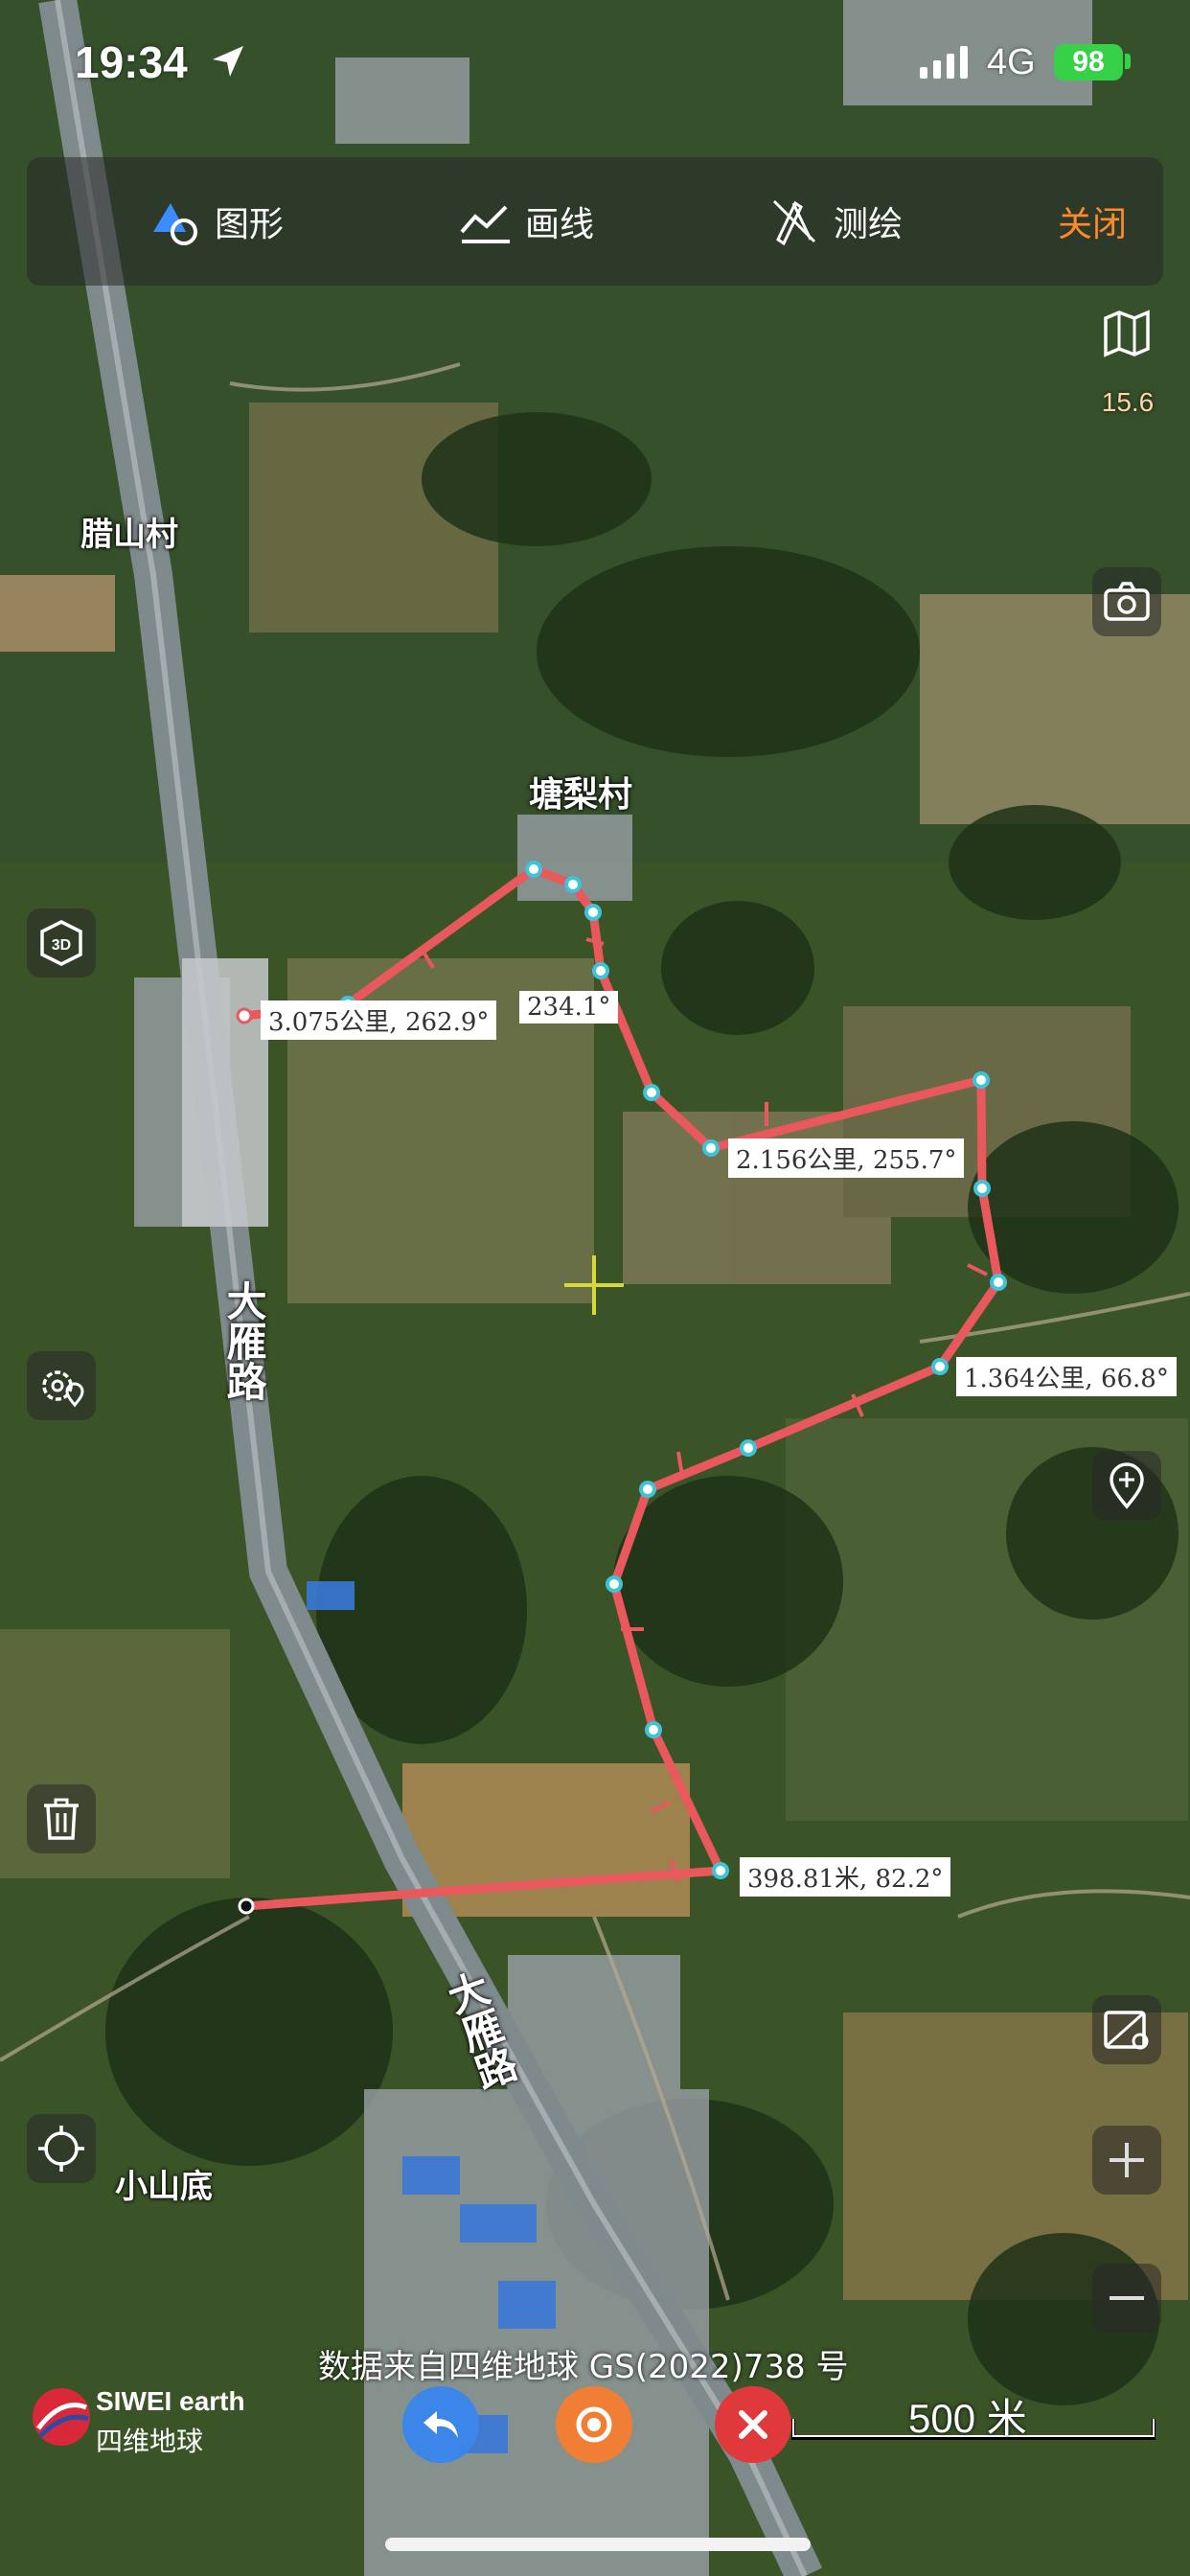 The width and height of the screenshot is (1190, 2576). I want to click on polyline-icon, so click(485, 224).